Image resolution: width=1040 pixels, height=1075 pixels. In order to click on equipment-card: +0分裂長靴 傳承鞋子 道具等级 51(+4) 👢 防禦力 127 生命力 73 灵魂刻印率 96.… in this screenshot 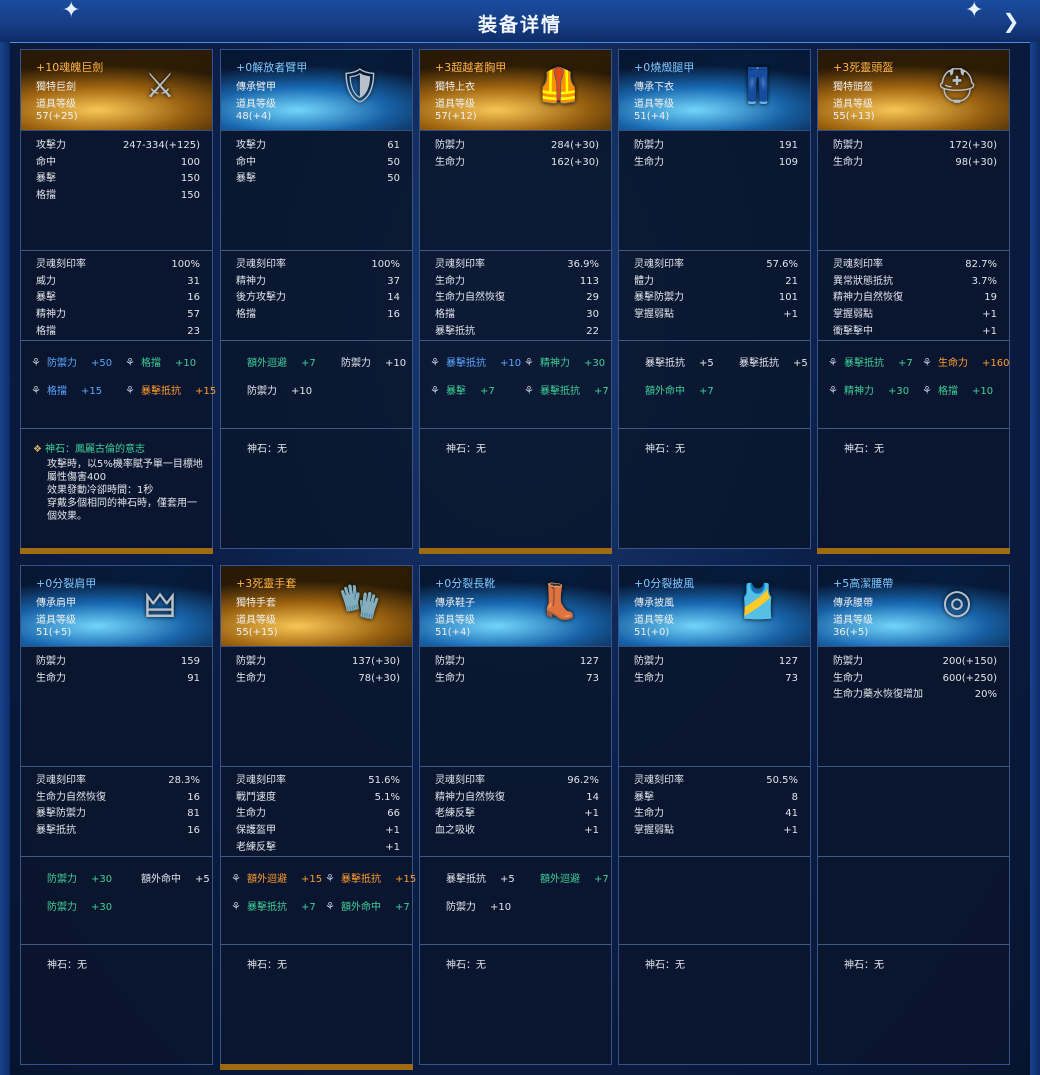, I will do `click(515, 815)`.